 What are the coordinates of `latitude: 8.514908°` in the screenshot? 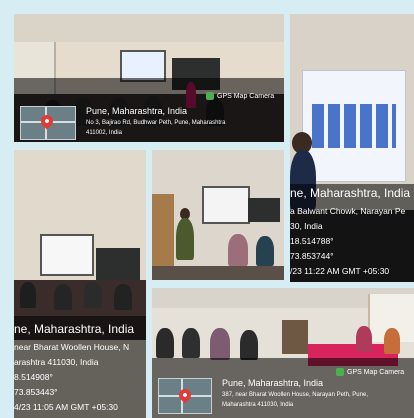 It's located at (33, 377).